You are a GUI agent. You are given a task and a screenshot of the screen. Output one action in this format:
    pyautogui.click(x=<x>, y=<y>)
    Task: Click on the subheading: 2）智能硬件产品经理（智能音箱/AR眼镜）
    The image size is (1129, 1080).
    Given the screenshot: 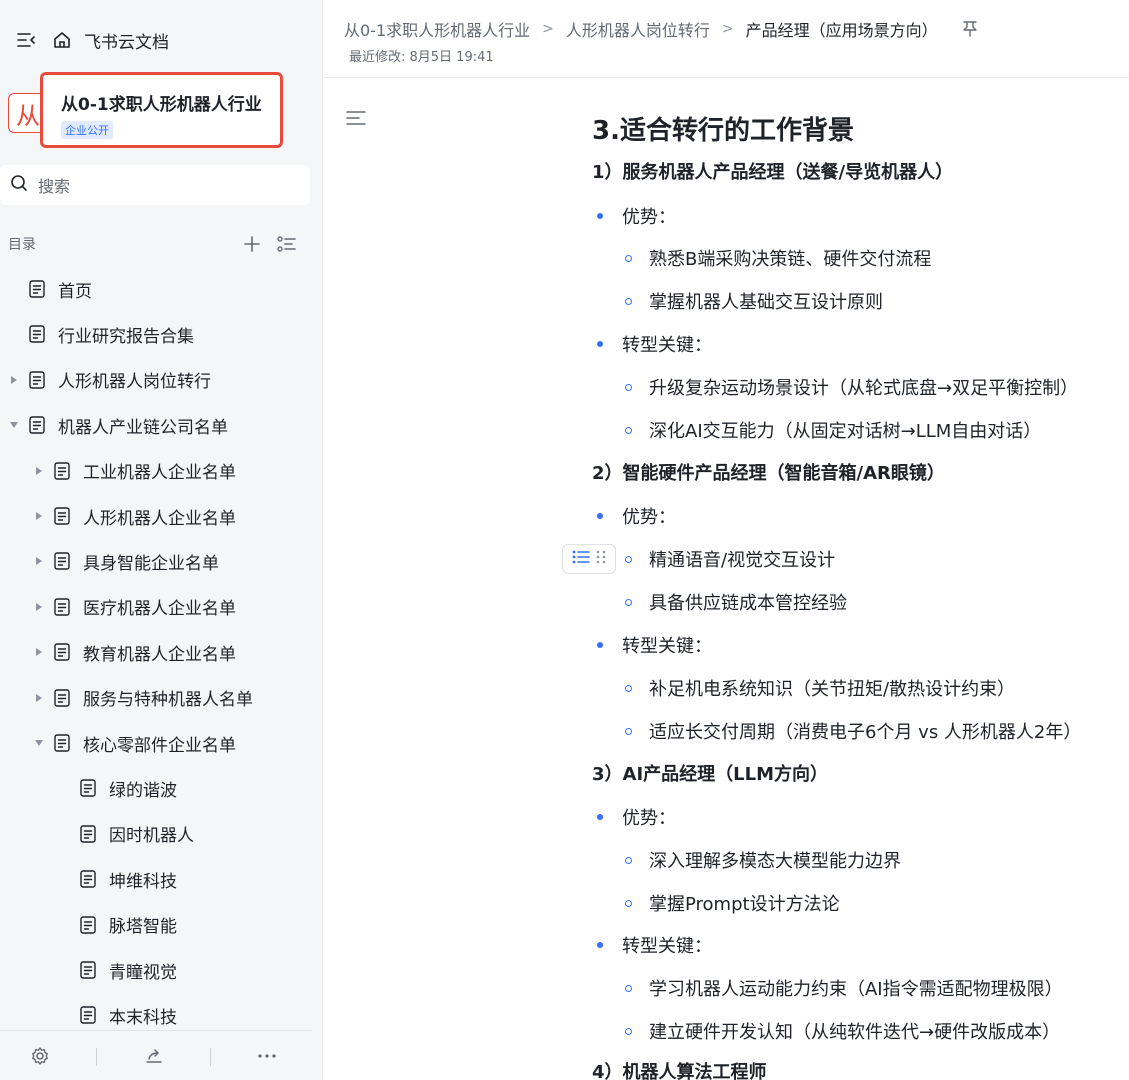 What is the action you would take?
    pyautogui.click(x=768, y=473)
    